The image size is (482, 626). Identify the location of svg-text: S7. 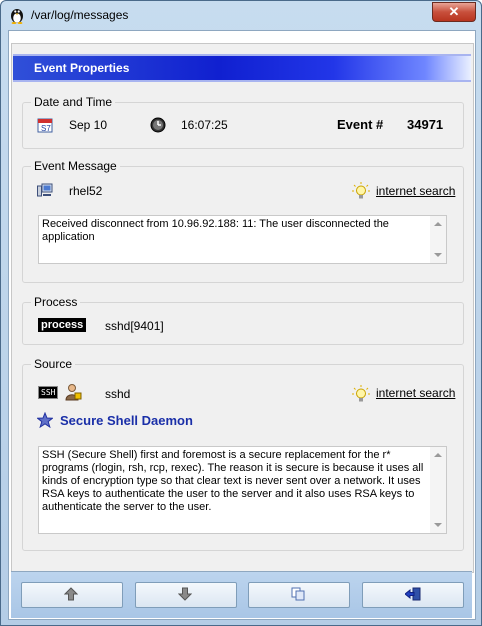
(46, 128).